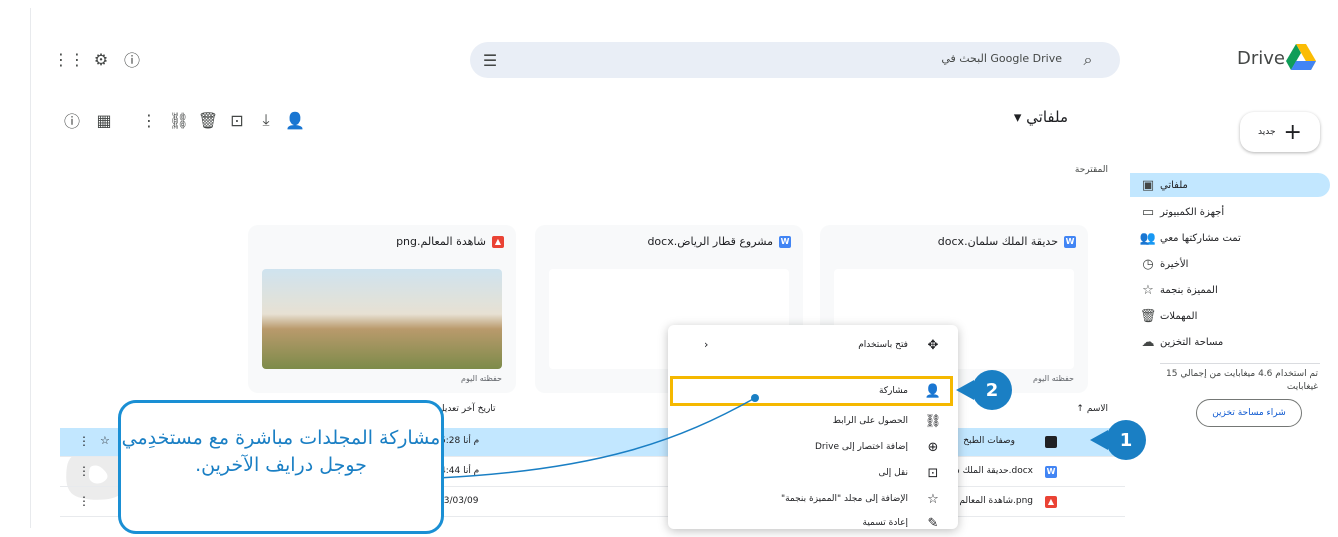 Image resolution: width=1338 pixels, height=537 pixels. What do you see at coordinates (965, 390) in the screenshot?
I see `badge-2-pointer` at bounding box center [965, 390].